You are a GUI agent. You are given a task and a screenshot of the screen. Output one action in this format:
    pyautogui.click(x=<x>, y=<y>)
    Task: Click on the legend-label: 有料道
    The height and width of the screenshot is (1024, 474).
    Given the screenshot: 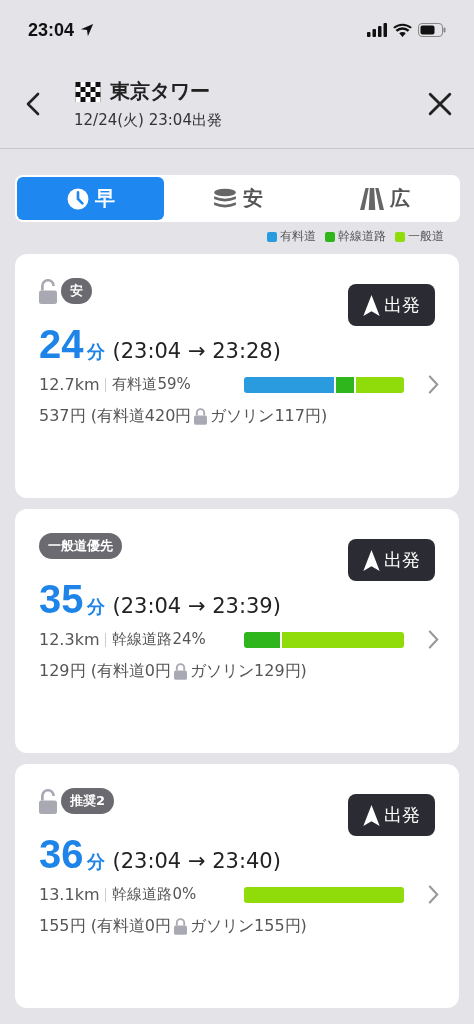 What is the action you would take?
    pyautogui.click(x=298, y=236)
    